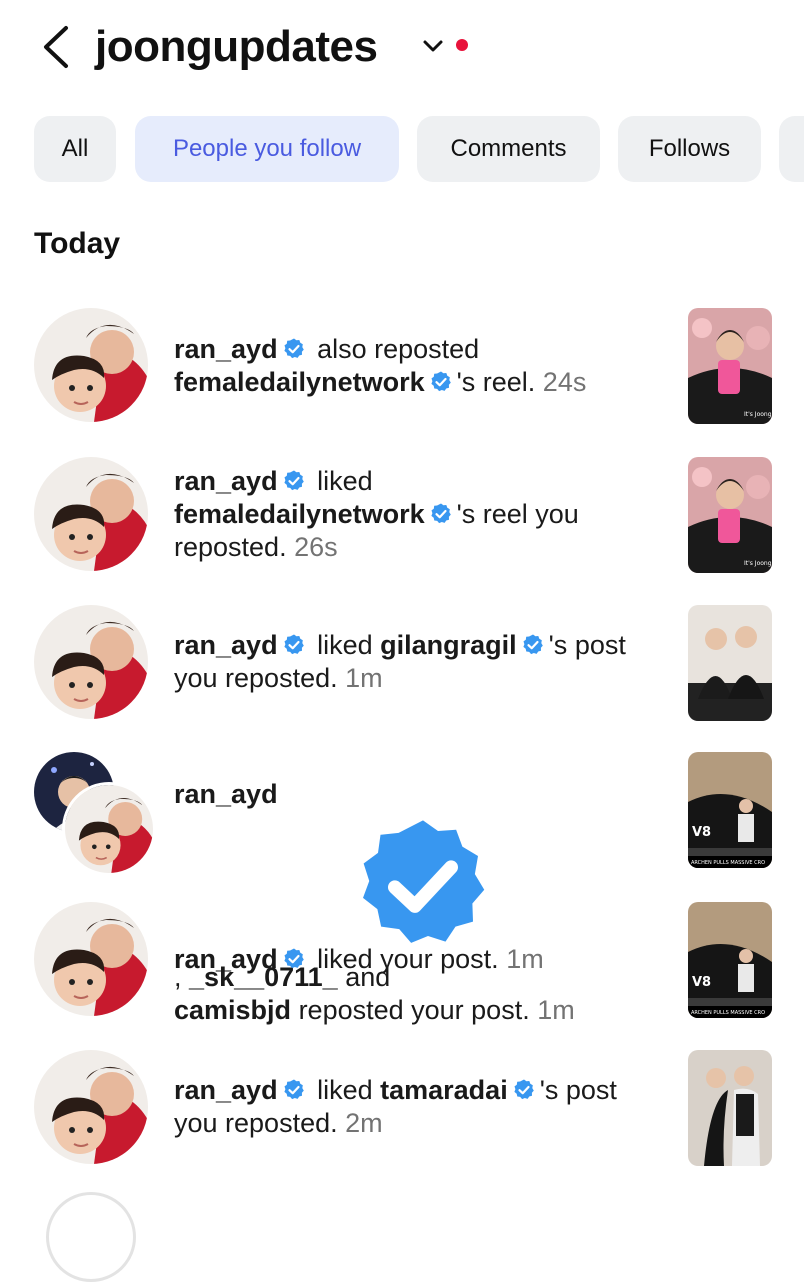 Image resolution: width=804 pixels, height=1282 pixels. What do you see at coordinates (77, 243) in the screenshot?
I see `section-title-today: Today` at bounding box center [77, 243].